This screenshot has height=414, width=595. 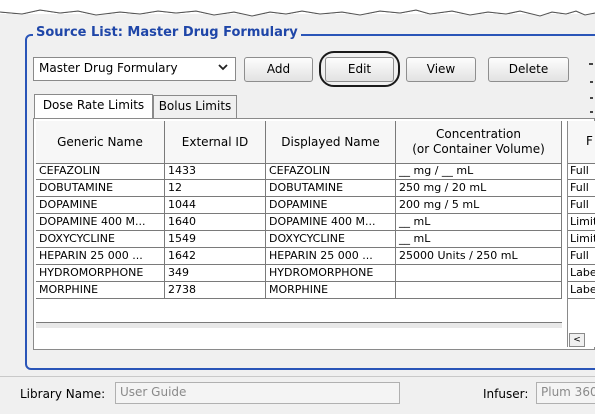 I want to click on second-table-body: Full Full Full Limit Limit Full Labe Labe, so click(x=581, y=233).